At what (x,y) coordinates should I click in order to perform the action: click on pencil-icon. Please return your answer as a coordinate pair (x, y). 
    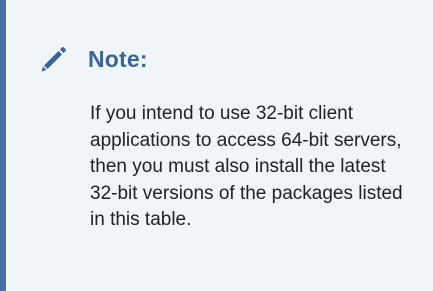
    Looking at the image, I should click on (53, 59).